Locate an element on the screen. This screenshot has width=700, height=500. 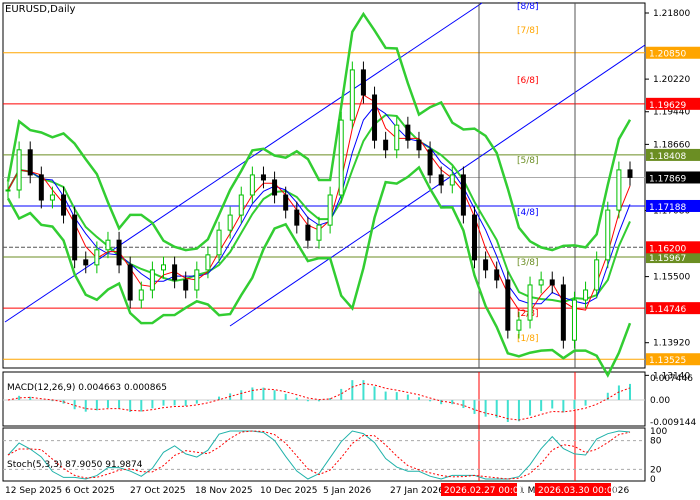
macd-tick-label: 0.00 is located at coordinates (660, 401).